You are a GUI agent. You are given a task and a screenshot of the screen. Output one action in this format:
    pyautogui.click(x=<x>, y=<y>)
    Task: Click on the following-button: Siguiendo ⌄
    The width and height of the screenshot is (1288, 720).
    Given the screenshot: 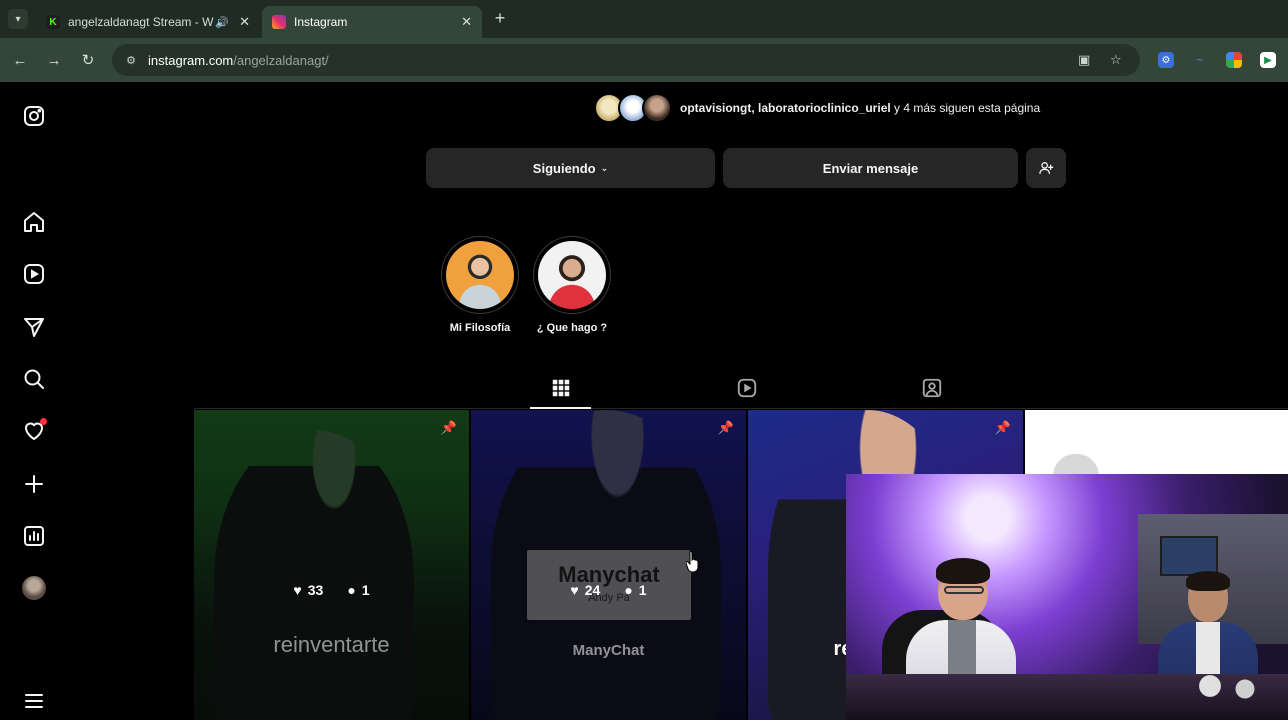 What is the action you would take?
    pyautogui.click(x=570, y=168)
    